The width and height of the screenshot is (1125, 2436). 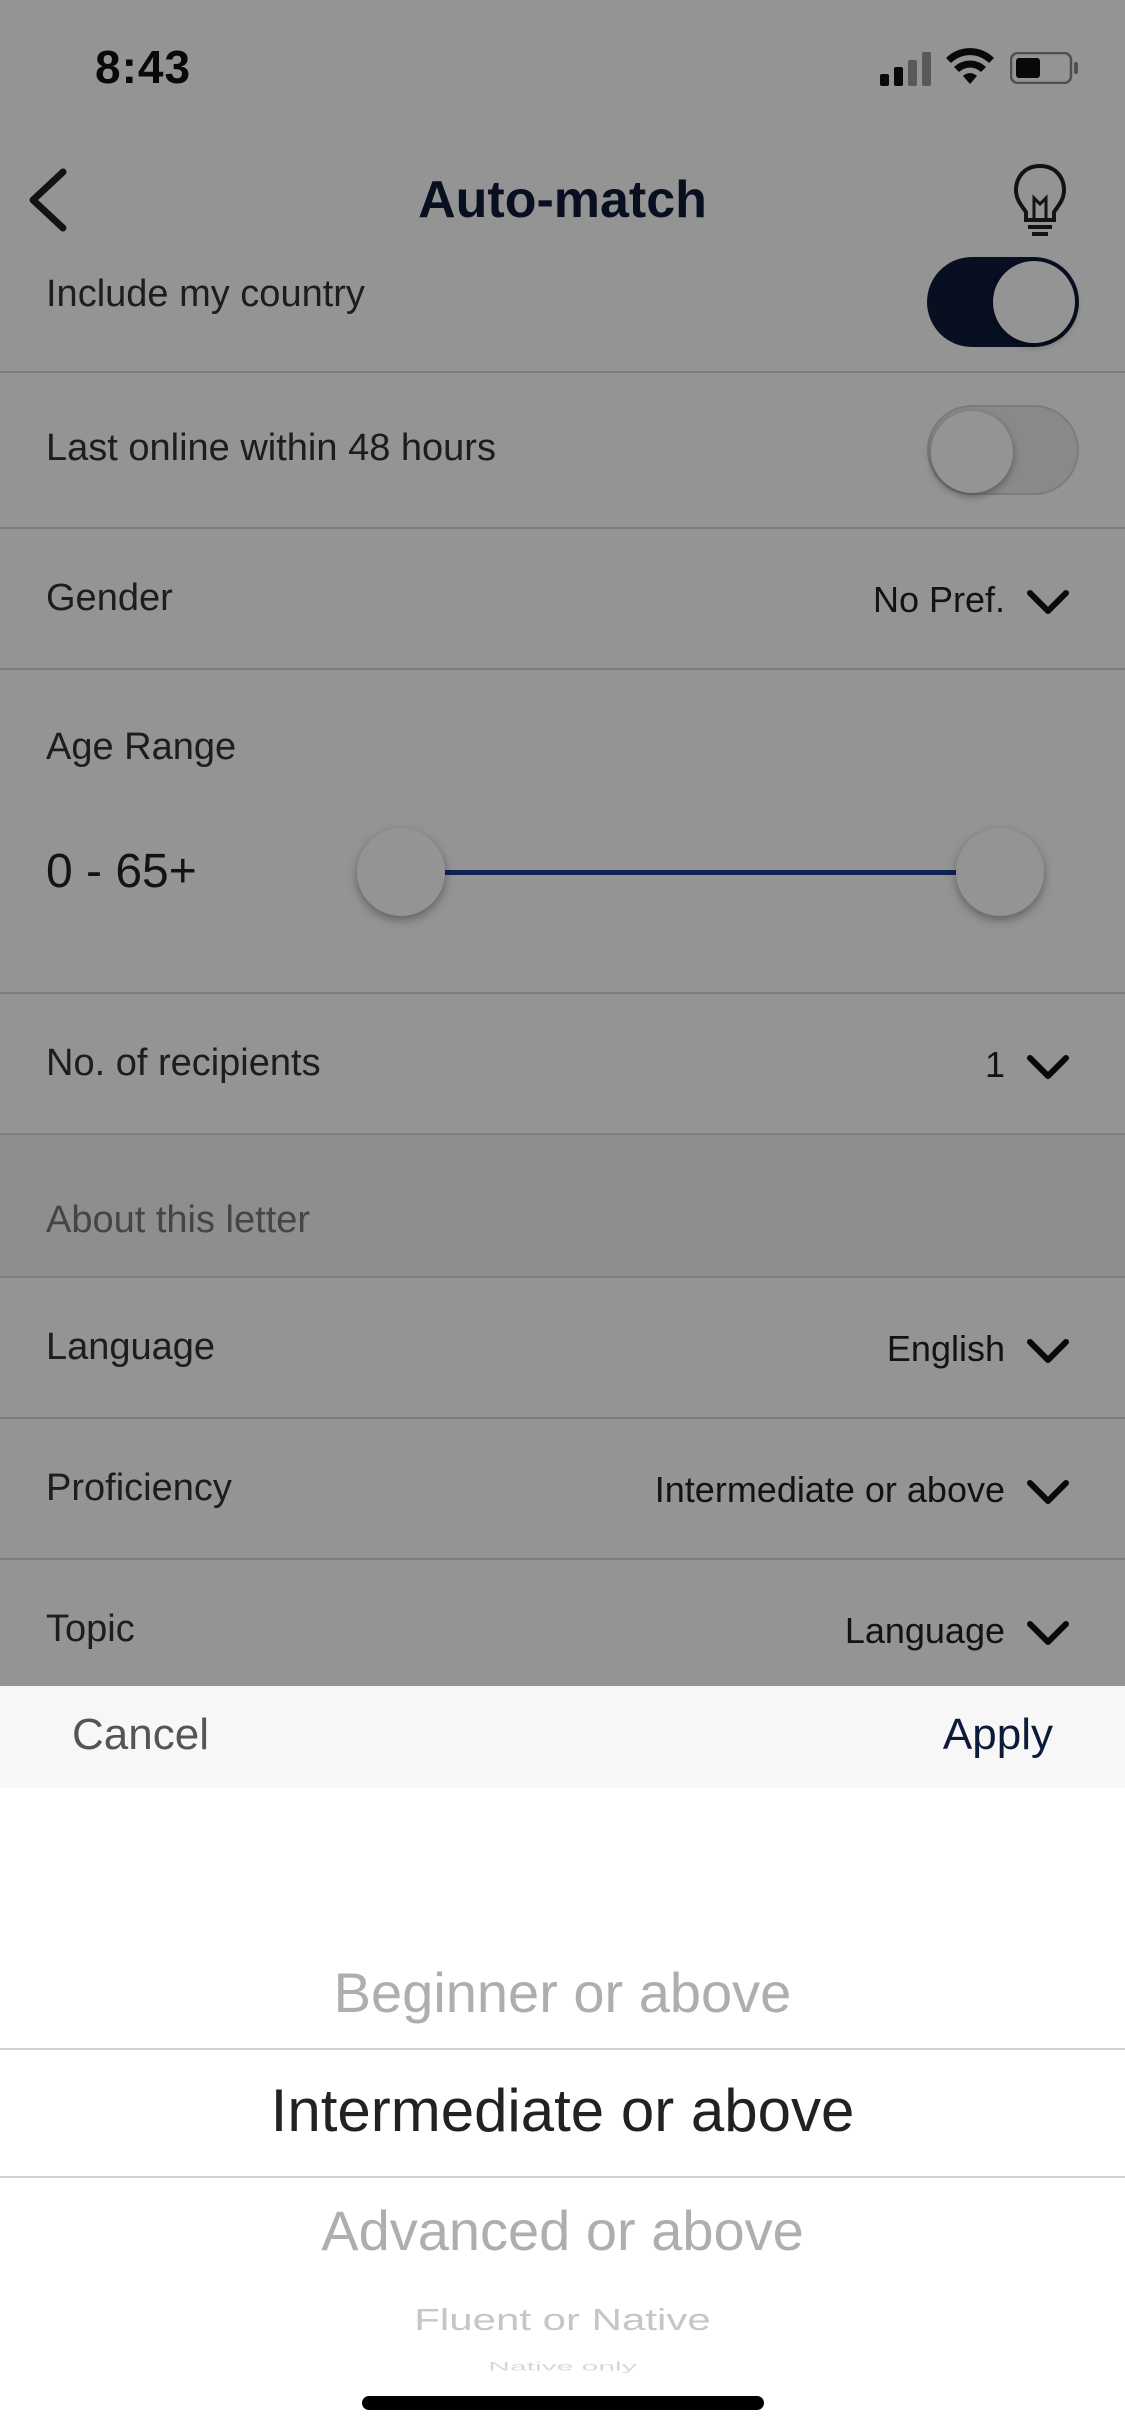 What do you see at coordinates (562, 2049) in the screenshot?
I see `picker-selection-top-line` at bounding box center [562, 2049].